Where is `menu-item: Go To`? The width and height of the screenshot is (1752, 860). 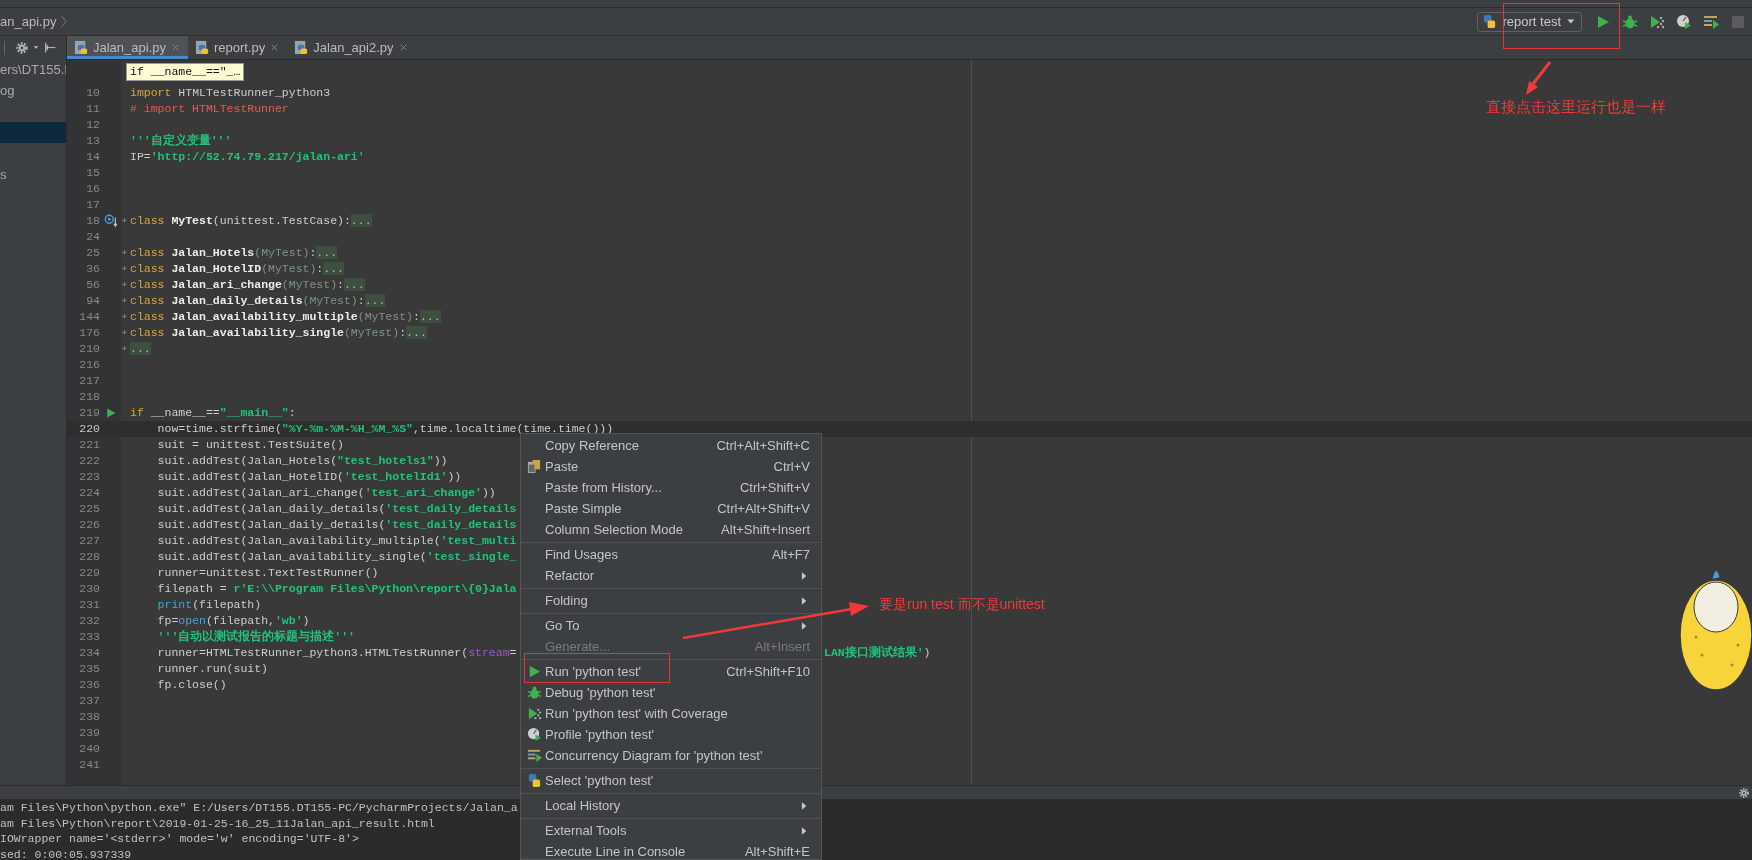 menu-item: Go To is located at coordinates (671, 625).